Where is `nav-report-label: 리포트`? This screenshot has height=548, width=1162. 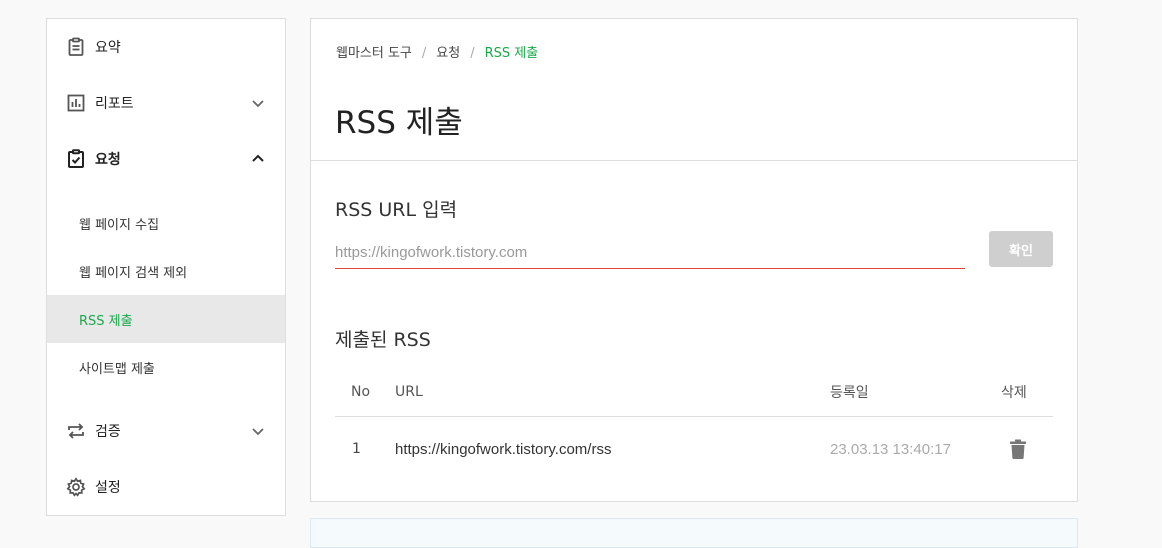
nav-report-label: 리포트 is located at coordinates (114, 104).